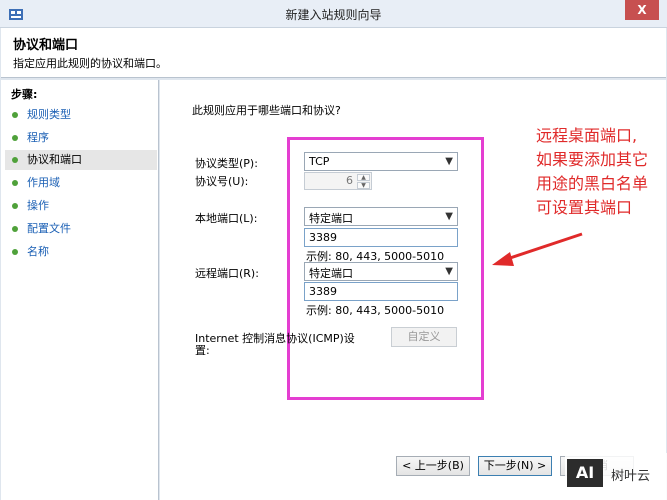  What do you see at coordinates (375, 310) in the screenshot?
I see `remote-port-example: 示例: 80, 443, 5000-5010` at bounding box center [375, 310].